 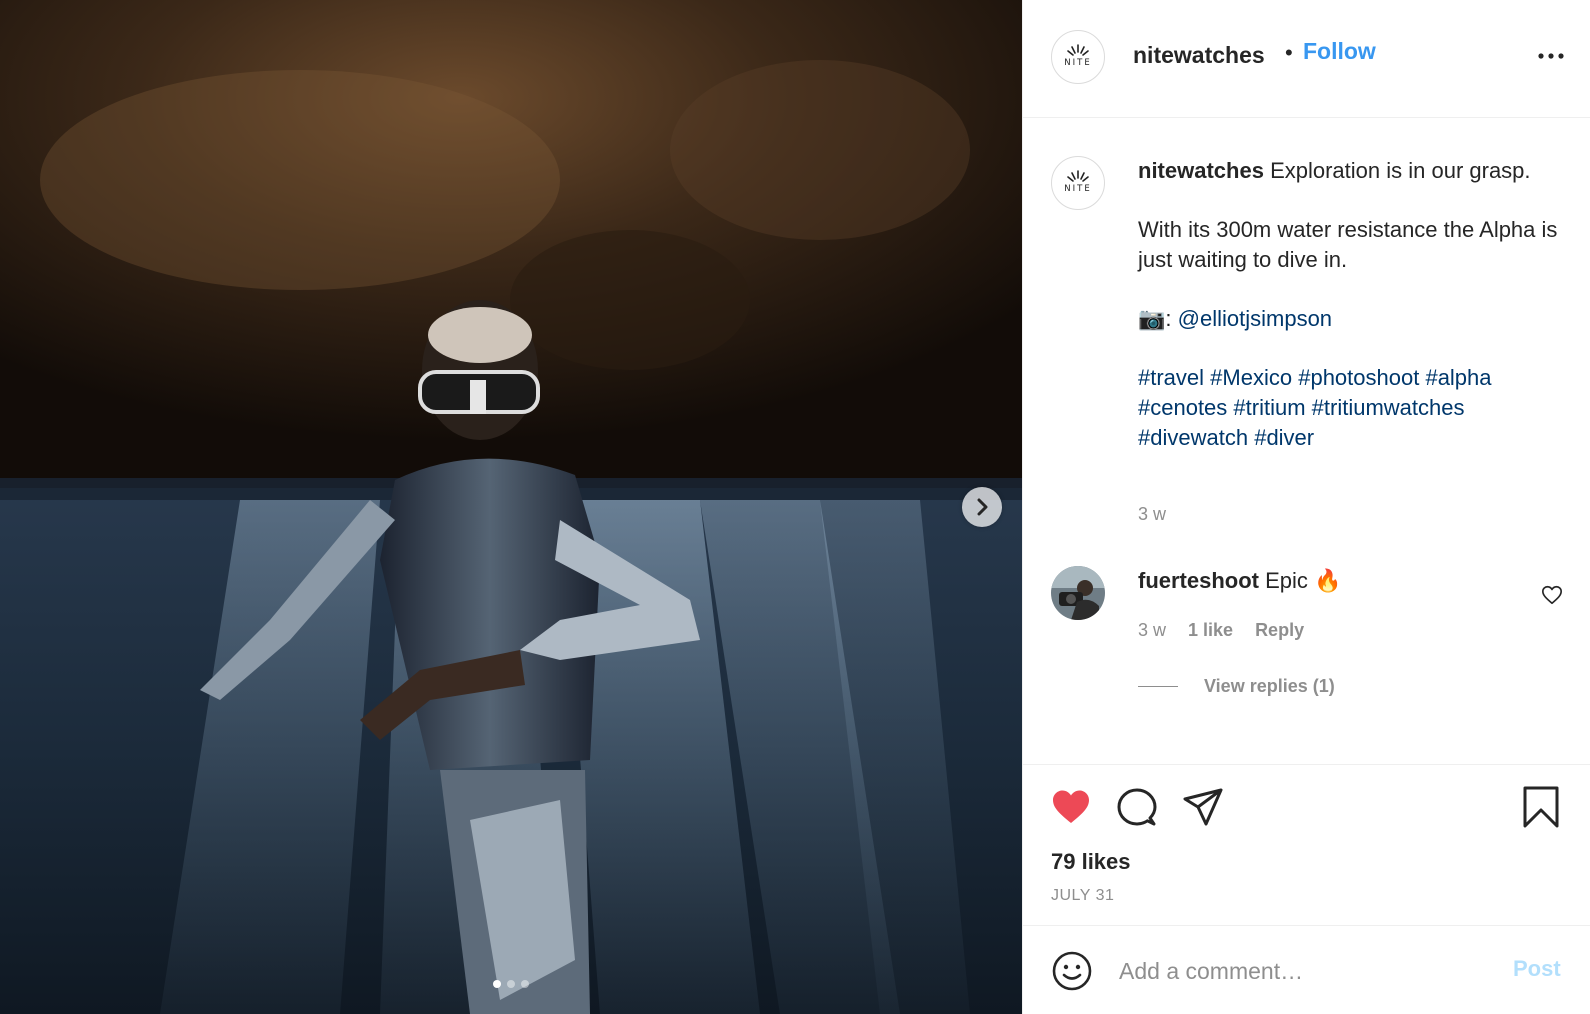 I want to click on hashtag-link: #alpha, so click(x=1458, y=377).